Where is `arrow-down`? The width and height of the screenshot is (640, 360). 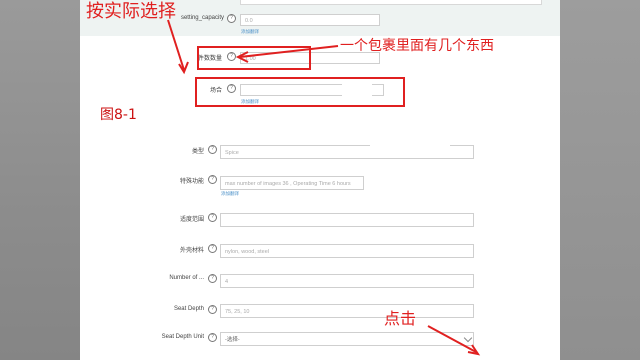
arrow-down is located at coordinates (176, 45).